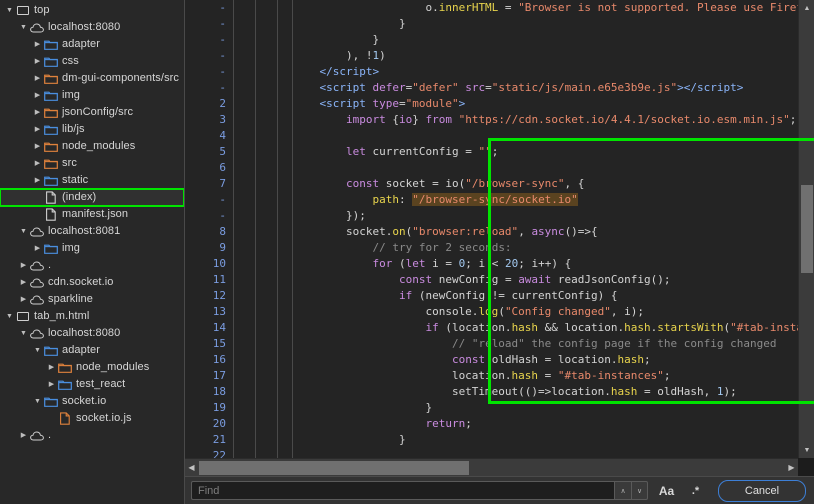 The height and width of the screenshot is (504, 814). I want to click on code-line: 17 location.hash = "#tab-instances";, so click(491, 376).